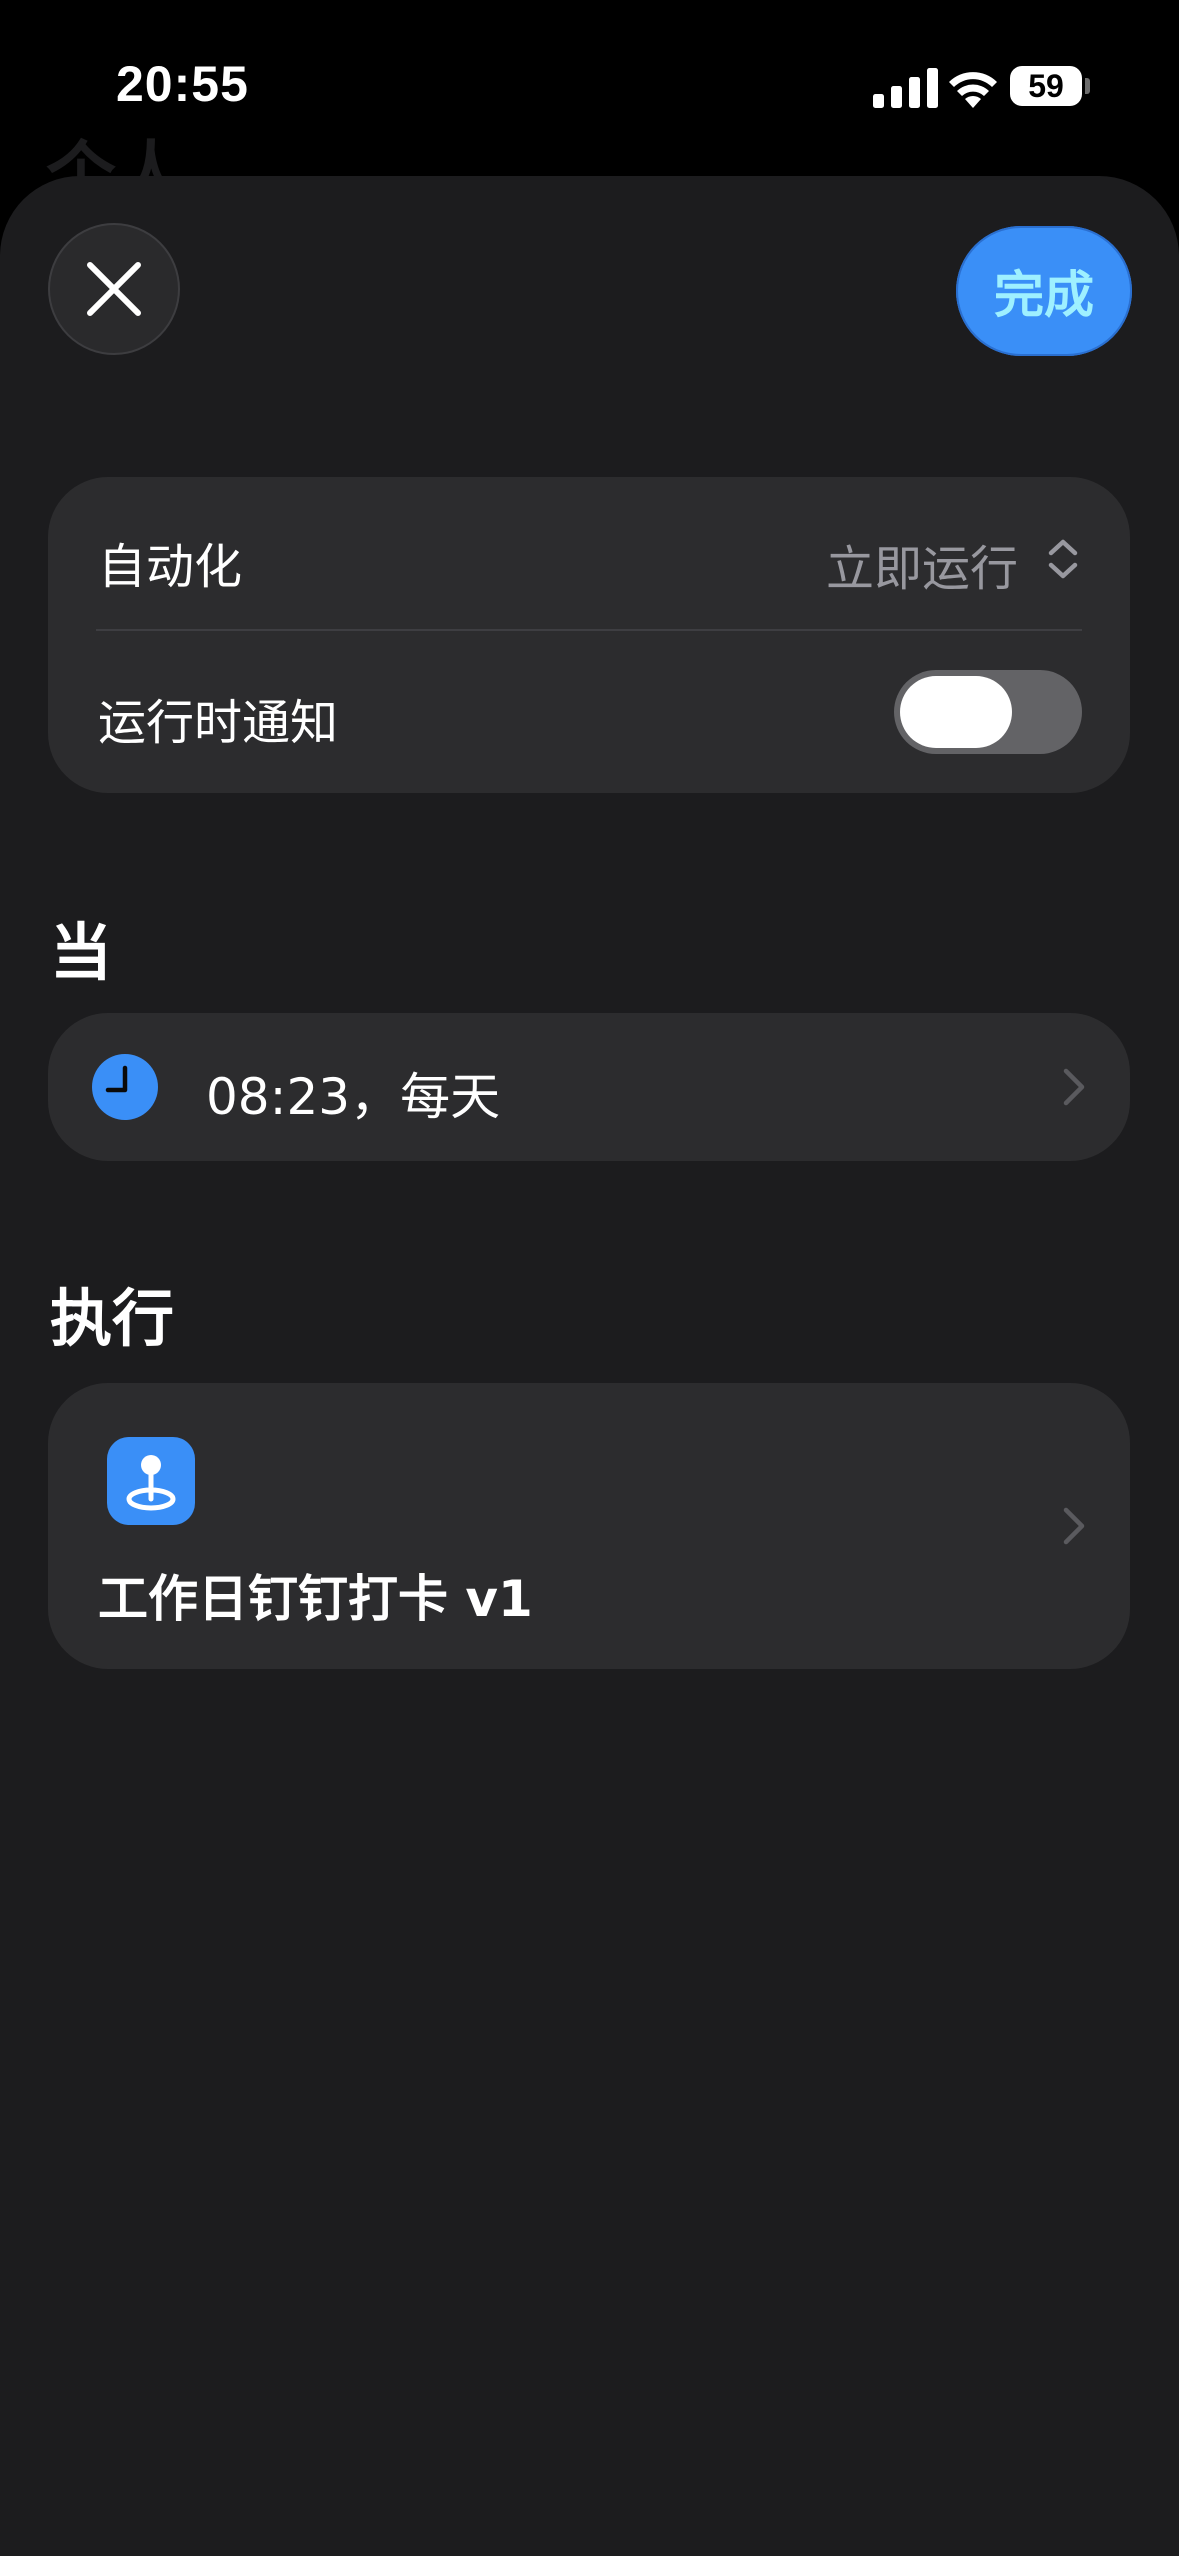  I want to click on clock-icon, so click(125, 1087).